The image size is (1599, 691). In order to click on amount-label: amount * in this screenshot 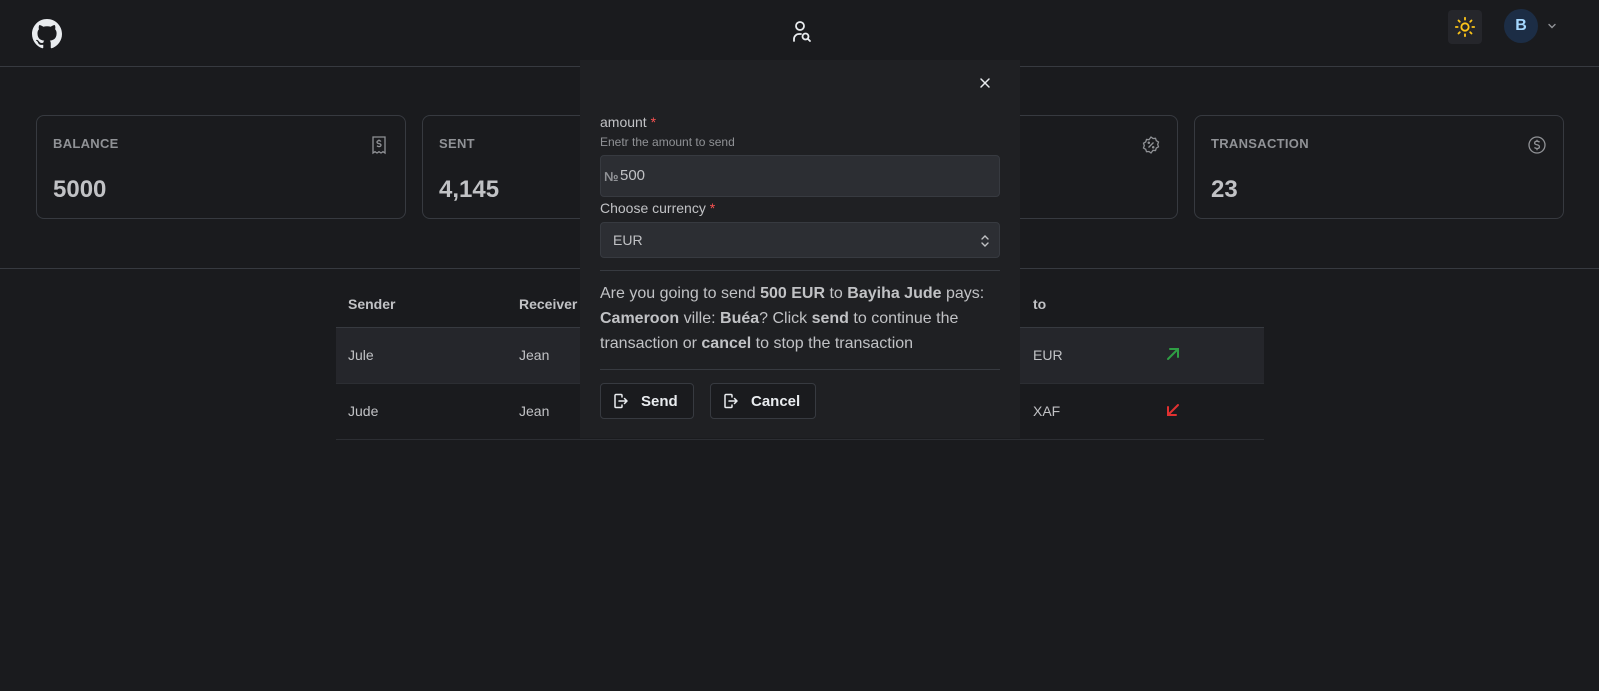, I will do `click(628, 122)`.